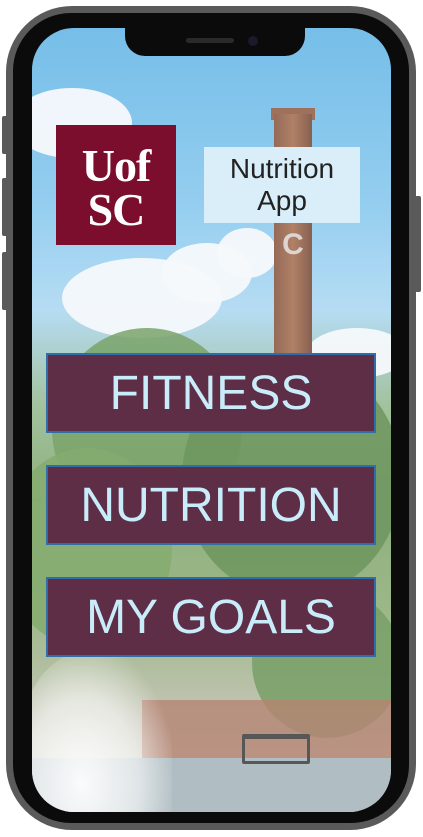 This screenshot has width=423, height=837. What do you see at coordinates (418, 244) in the screenshot?
I see `power-button` at bounding box center [418, 244].